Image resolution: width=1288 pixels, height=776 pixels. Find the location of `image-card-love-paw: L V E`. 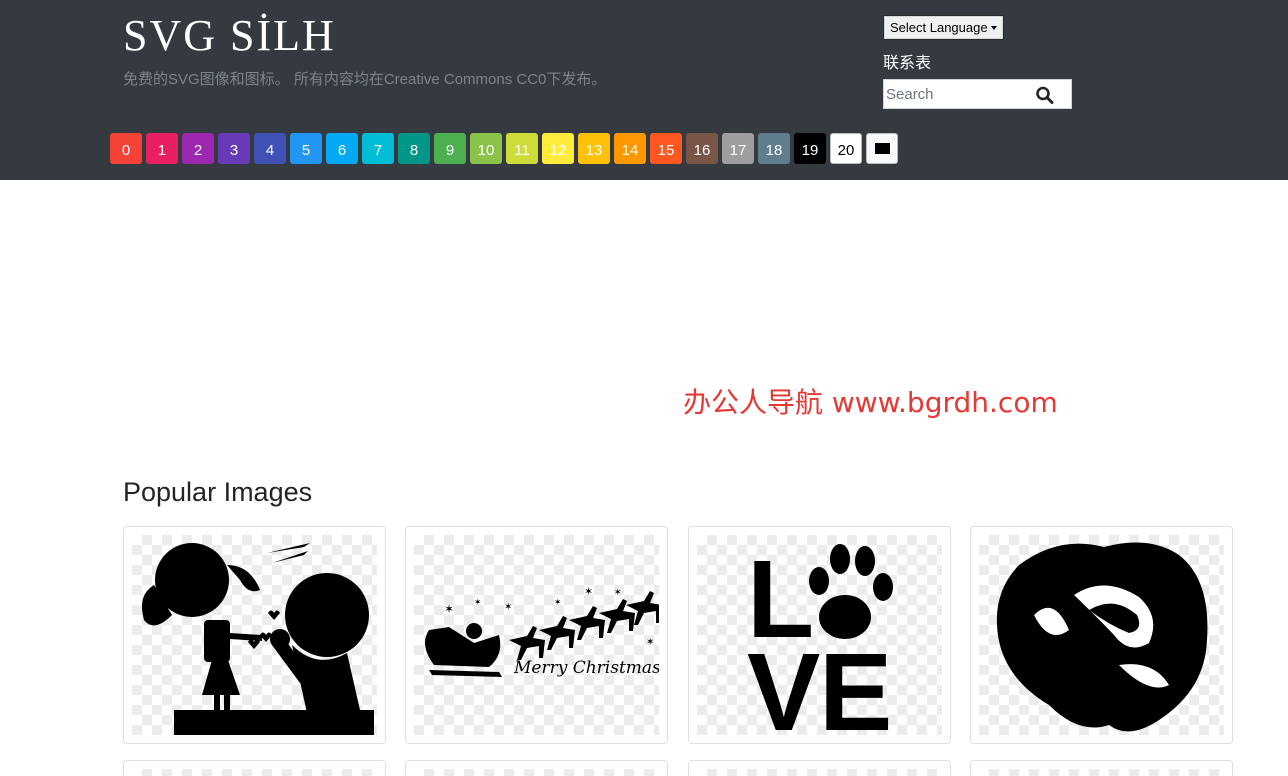

image-card-love-paw: L V E is located at coordinates (819, 635).